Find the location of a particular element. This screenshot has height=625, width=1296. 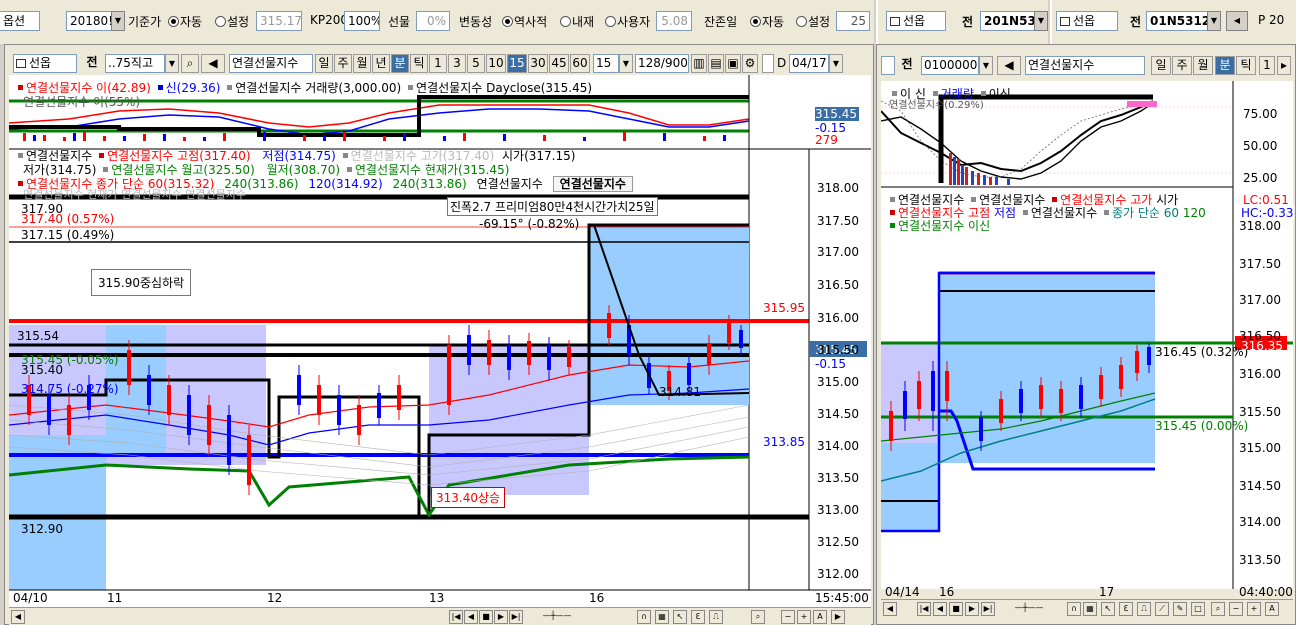

main-scrollbar: ◀ |◀ ◀ ■ ▶ ▶| —┼—— ∩ ▦ ↖ ℇ ⎍ ⌕ − + A ▶ is located at coordinates (440, 616).